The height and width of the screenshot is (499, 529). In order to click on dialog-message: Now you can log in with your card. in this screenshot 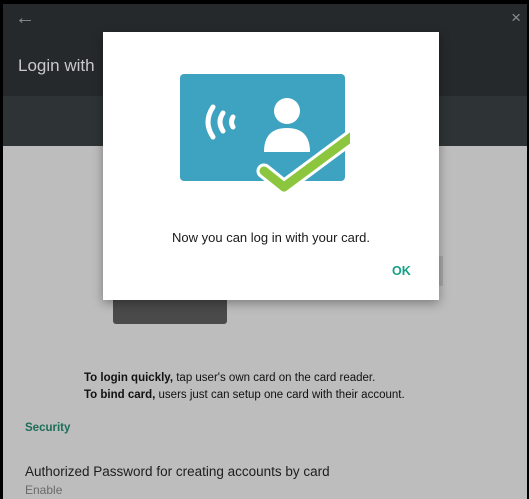, I will do `click(271, 237)`.